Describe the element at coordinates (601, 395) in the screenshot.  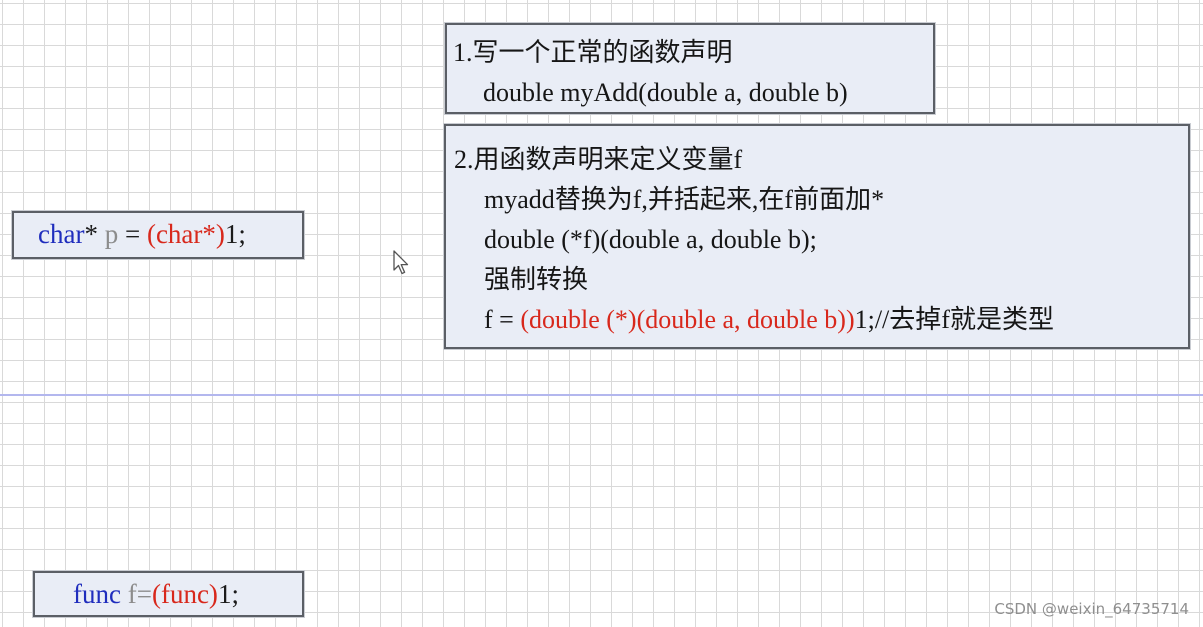
I see `section-divider` at that location.